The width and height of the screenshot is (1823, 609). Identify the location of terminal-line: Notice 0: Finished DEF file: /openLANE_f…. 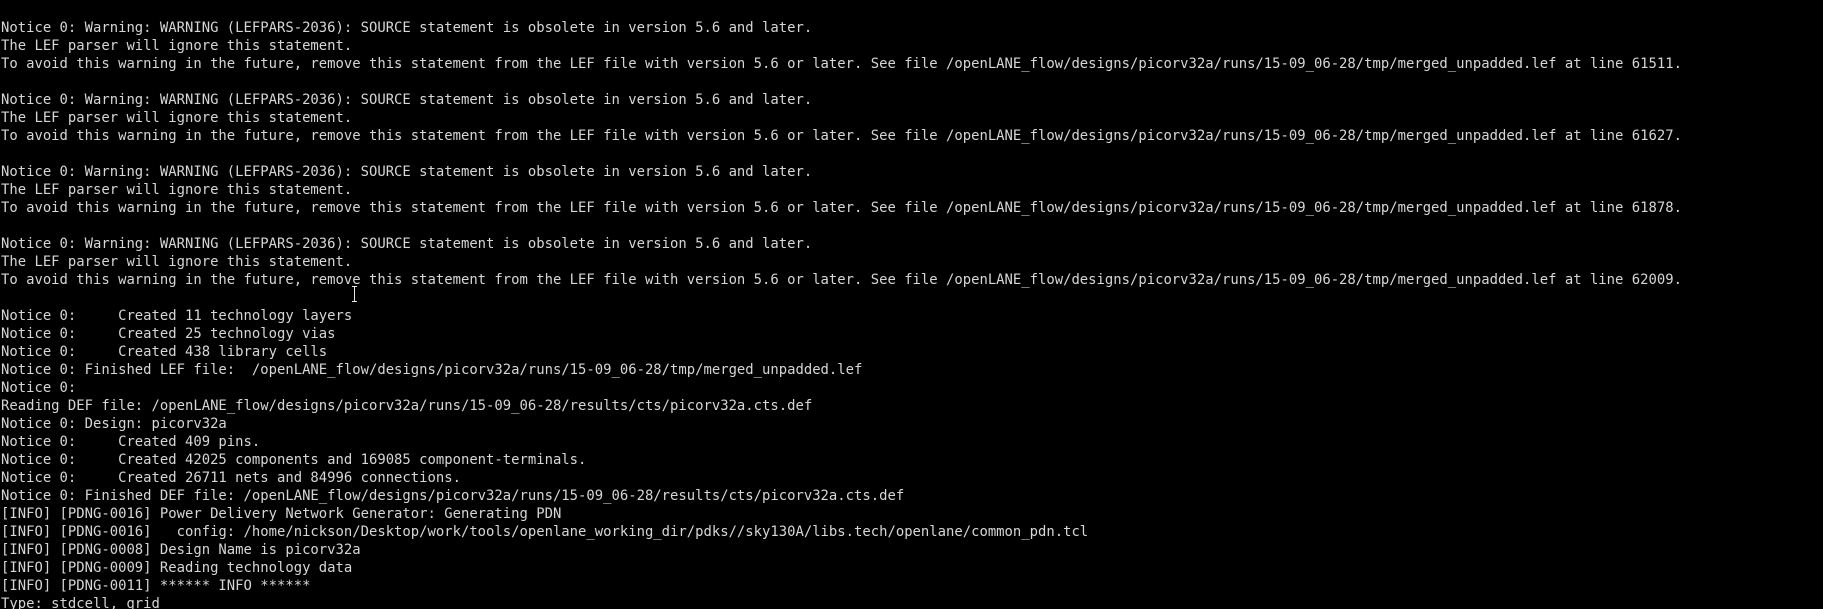
(453, 496).